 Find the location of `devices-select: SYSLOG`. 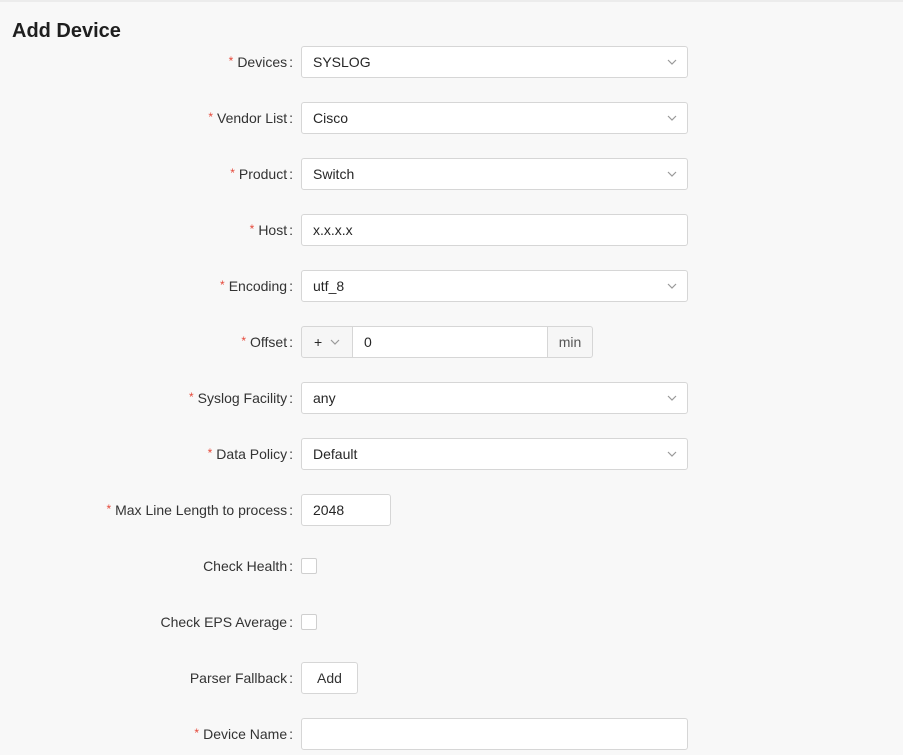

devices-select: SYSLOG is located at coordinates (494, 62).